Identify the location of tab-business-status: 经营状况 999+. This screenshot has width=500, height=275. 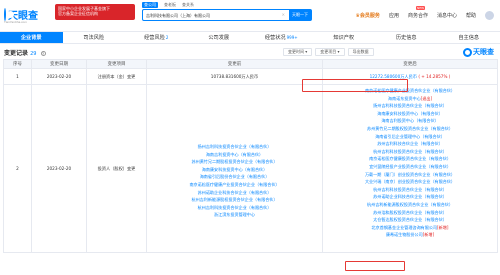
(281, 37).